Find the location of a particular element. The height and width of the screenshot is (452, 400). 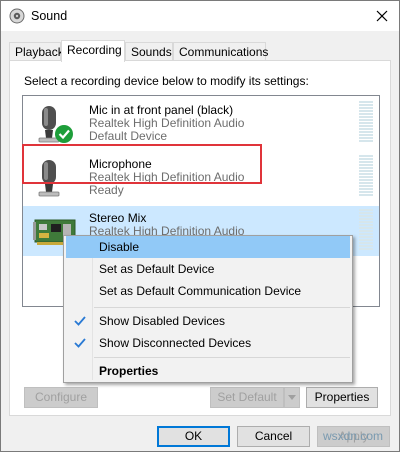

tab-communications: Communications is located at coordinates (220, 51).